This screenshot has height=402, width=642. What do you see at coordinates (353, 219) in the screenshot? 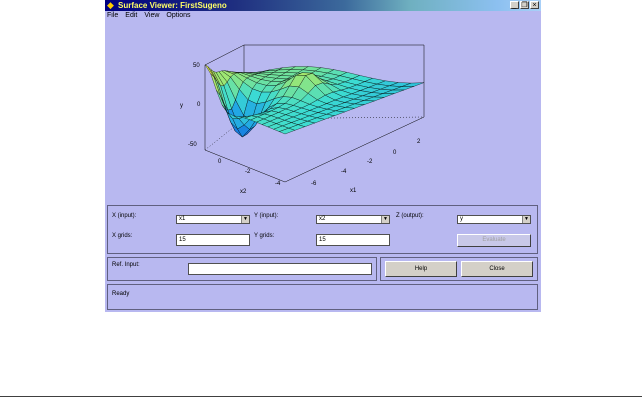
I see `y-input-select: x2 ▼` at bounding box center [353, 219].